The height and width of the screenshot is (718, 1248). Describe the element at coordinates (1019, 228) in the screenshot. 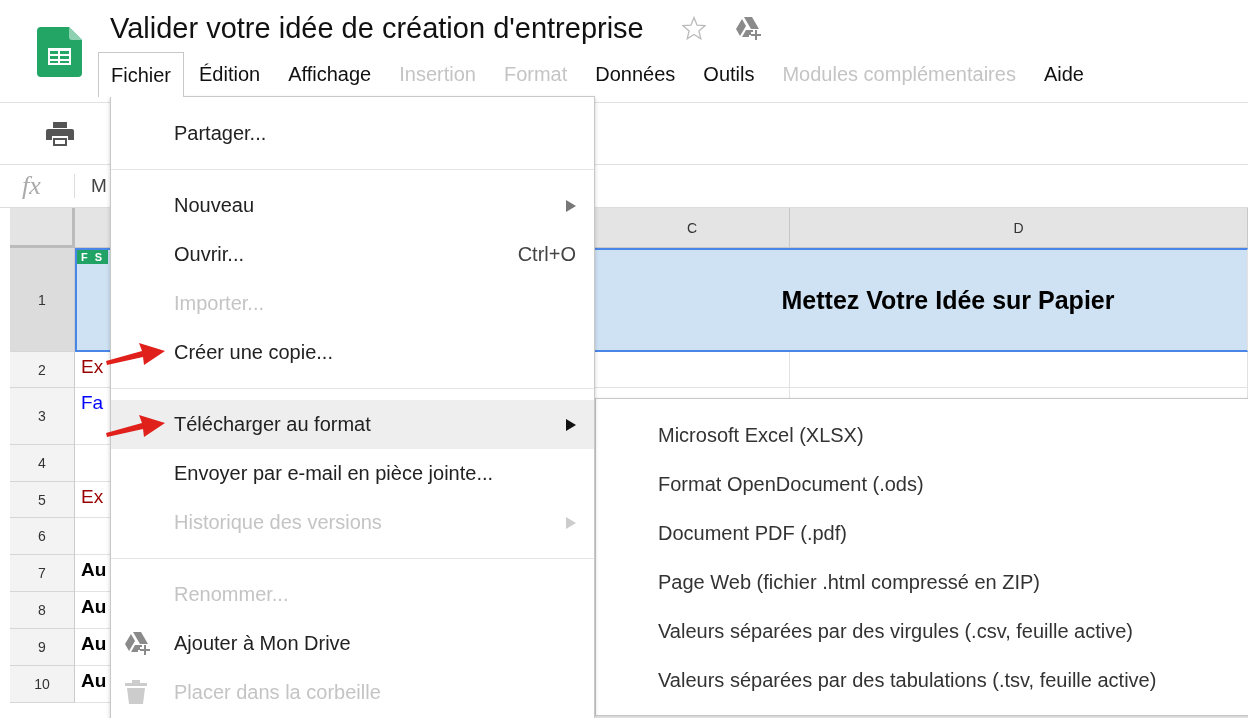

I see `column-header: D` at that location.